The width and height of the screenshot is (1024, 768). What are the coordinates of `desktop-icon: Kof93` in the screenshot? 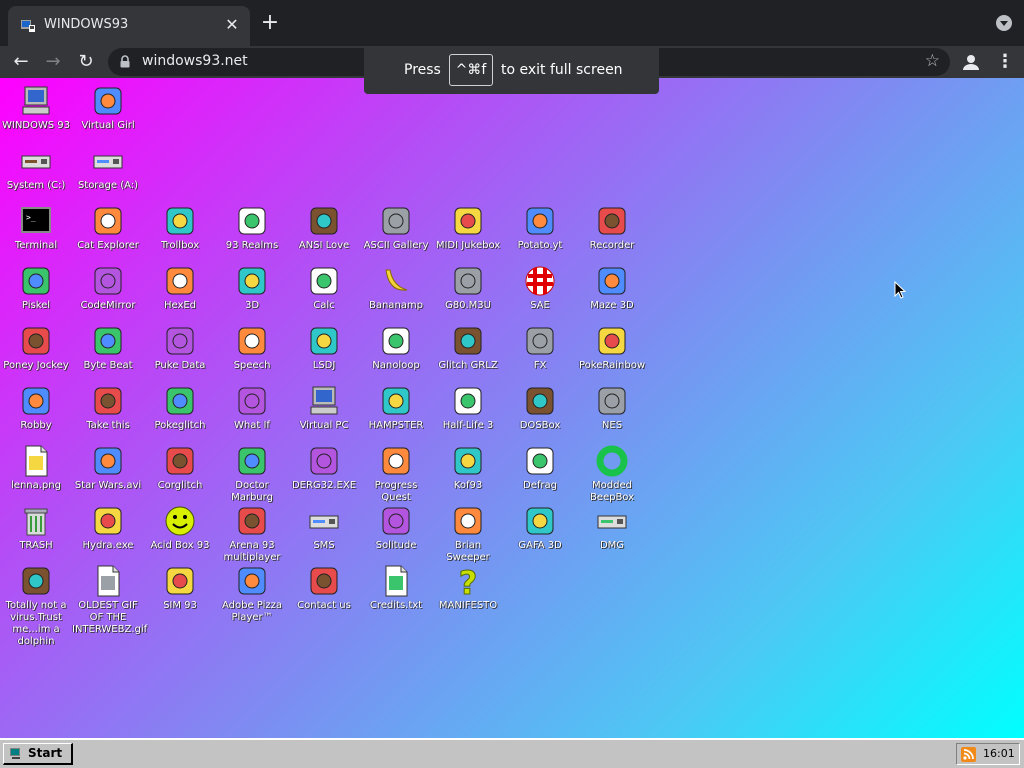 It's located at (468, 468).